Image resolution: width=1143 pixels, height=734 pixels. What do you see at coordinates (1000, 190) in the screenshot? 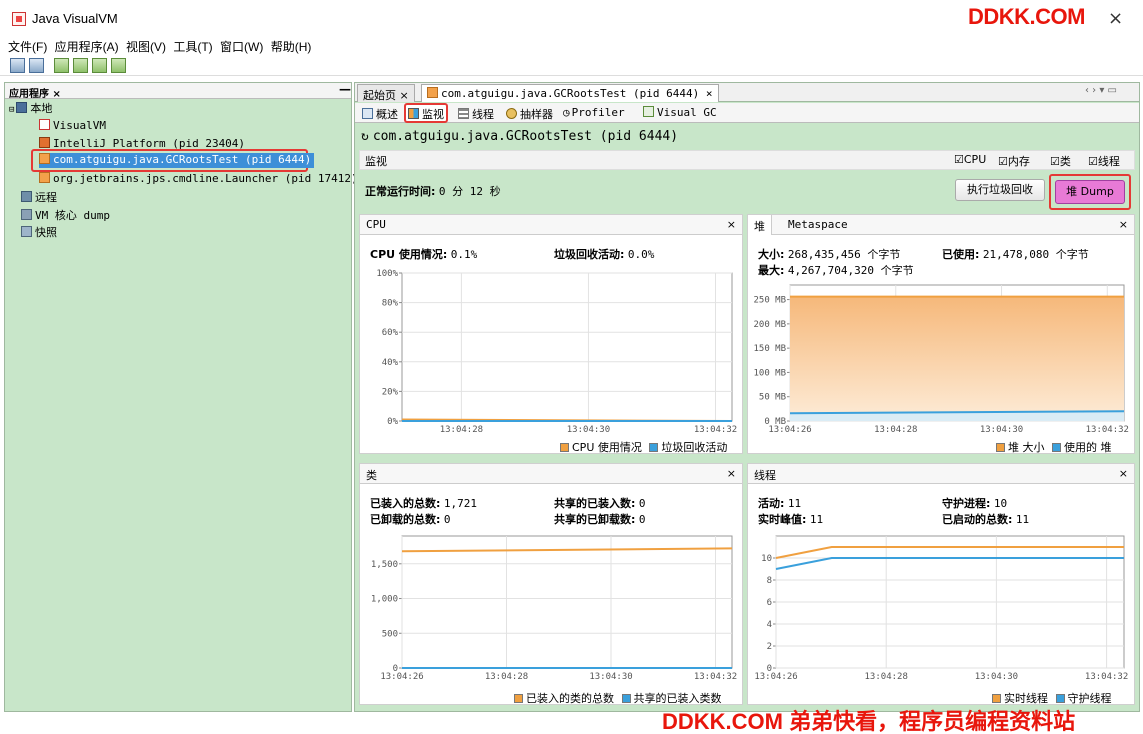
I see `perform-gc-button: 执行垃圾回收` at bounding box center [1000, 190].